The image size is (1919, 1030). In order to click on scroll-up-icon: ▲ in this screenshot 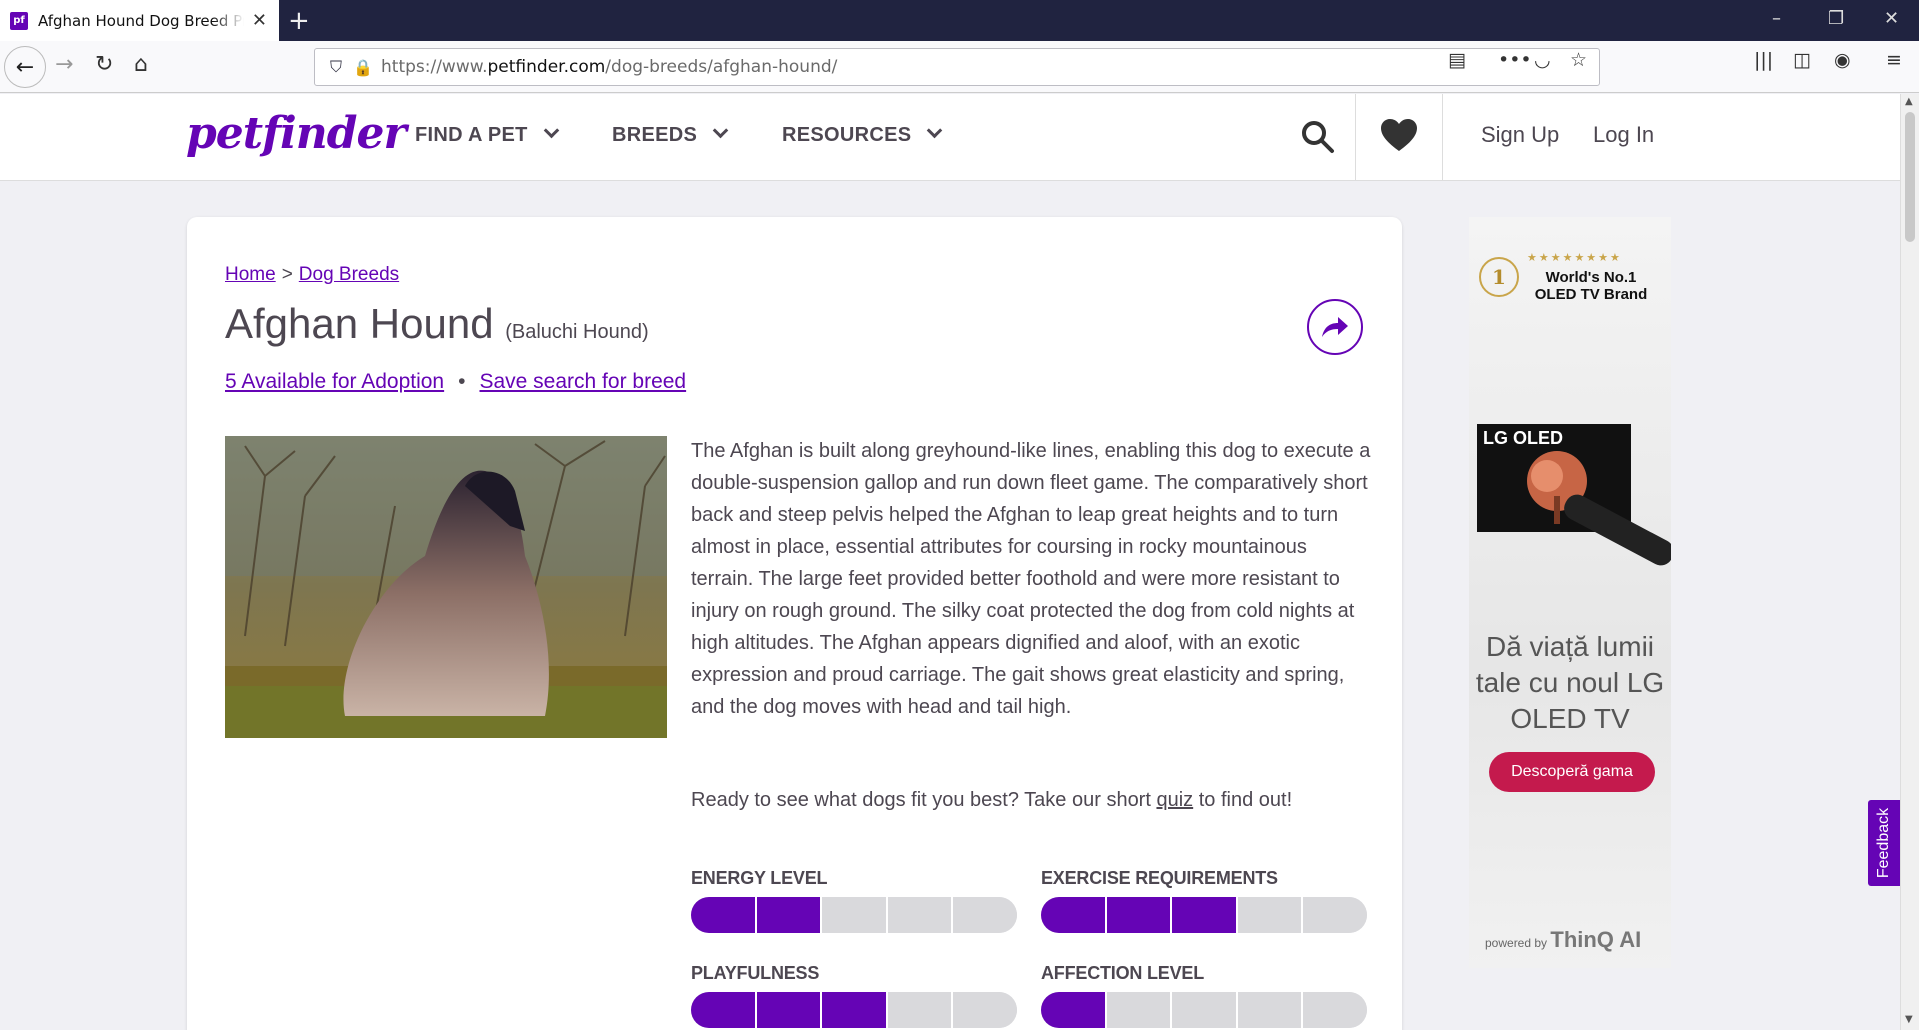, I will do `click(1909, 101)`.